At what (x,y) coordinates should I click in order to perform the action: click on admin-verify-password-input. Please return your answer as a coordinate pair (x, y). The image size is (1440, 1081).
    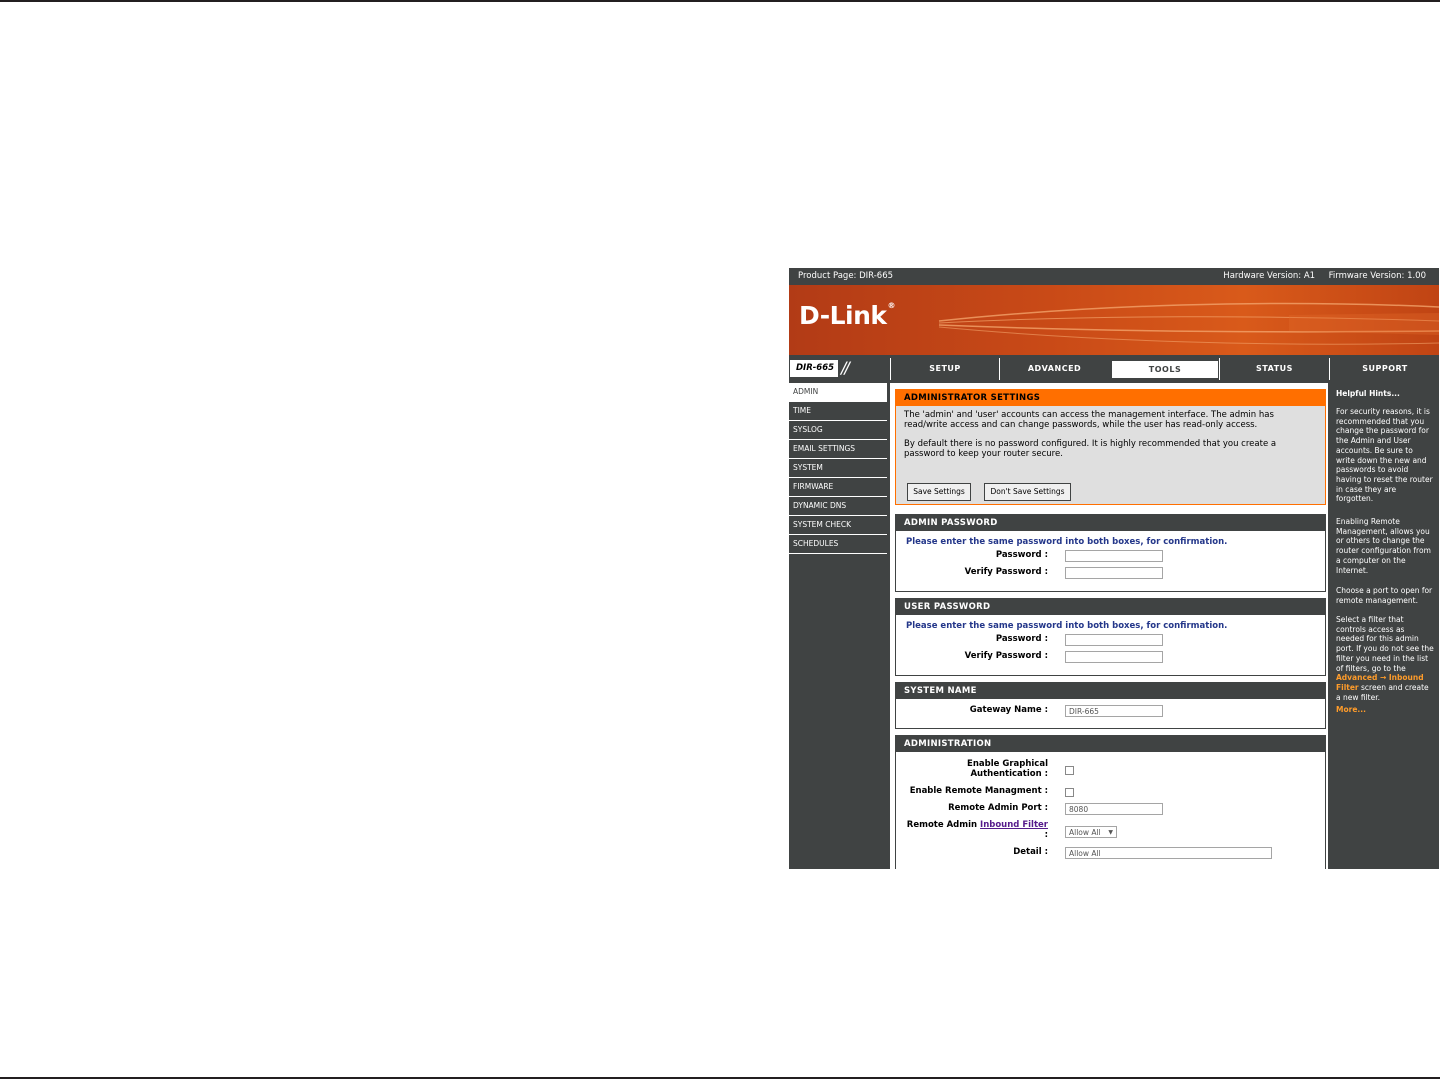
    Looking at the image, I should click on (1114, 573).